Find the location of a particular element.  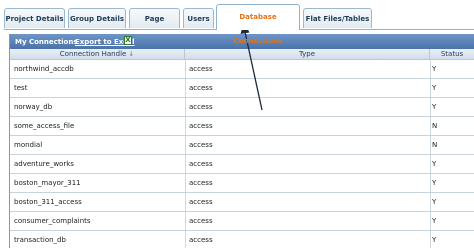

column-header-status: Status is located at coordinates (452, 54).